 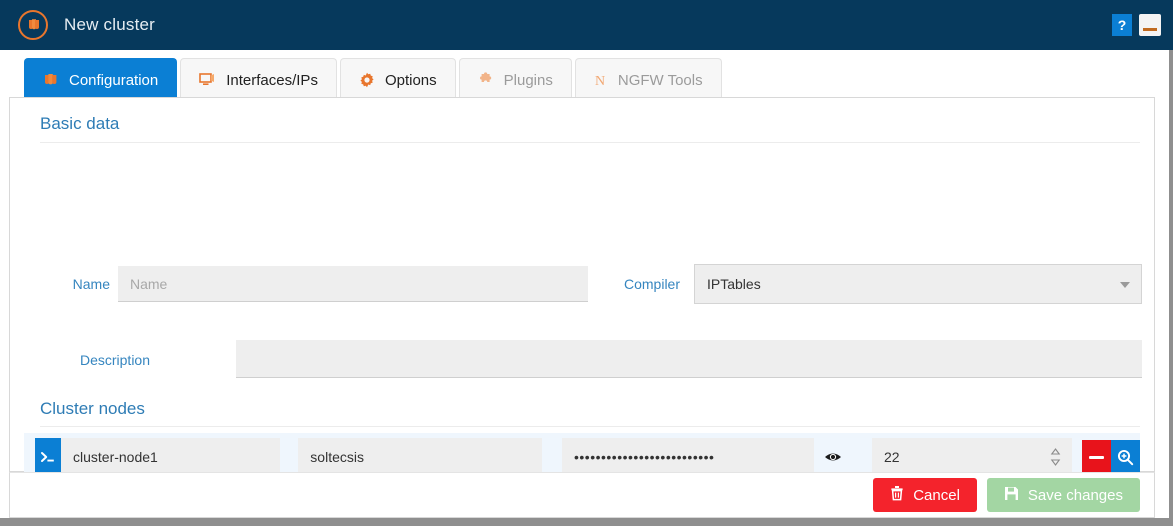 What do you see at coordinates (410, 80) in the screenshot?
I see `tab-label: Options` at bounding box center [410, 80].